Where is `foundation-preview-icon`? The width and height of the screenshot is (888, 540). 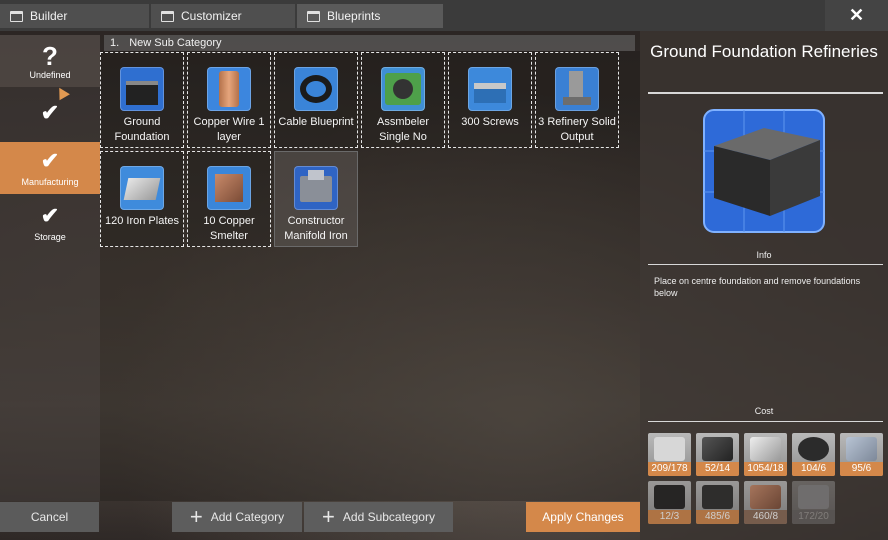 foundation-preview-icon is located at coordinates (764, 171).